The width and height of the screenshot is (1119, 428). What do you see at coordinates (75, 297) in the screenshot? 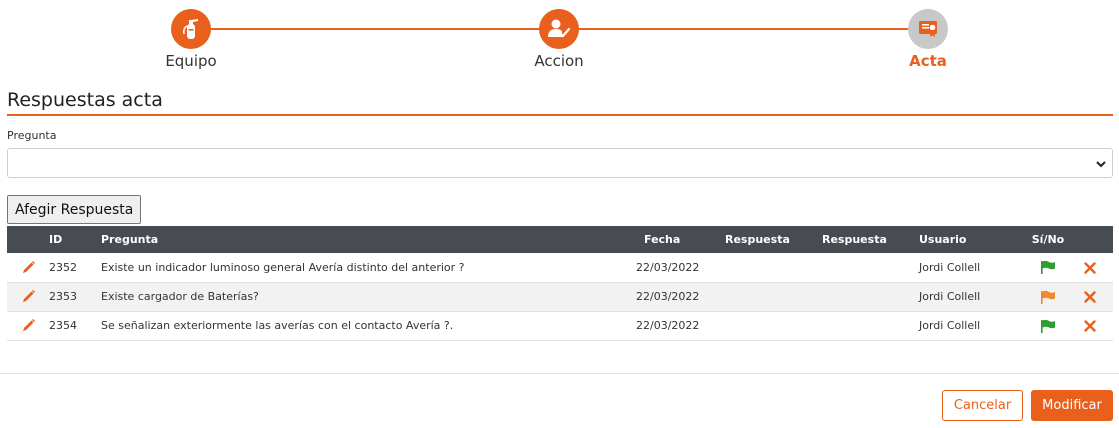
I see `cell-id: 2353` at bounding box center [75, 297].